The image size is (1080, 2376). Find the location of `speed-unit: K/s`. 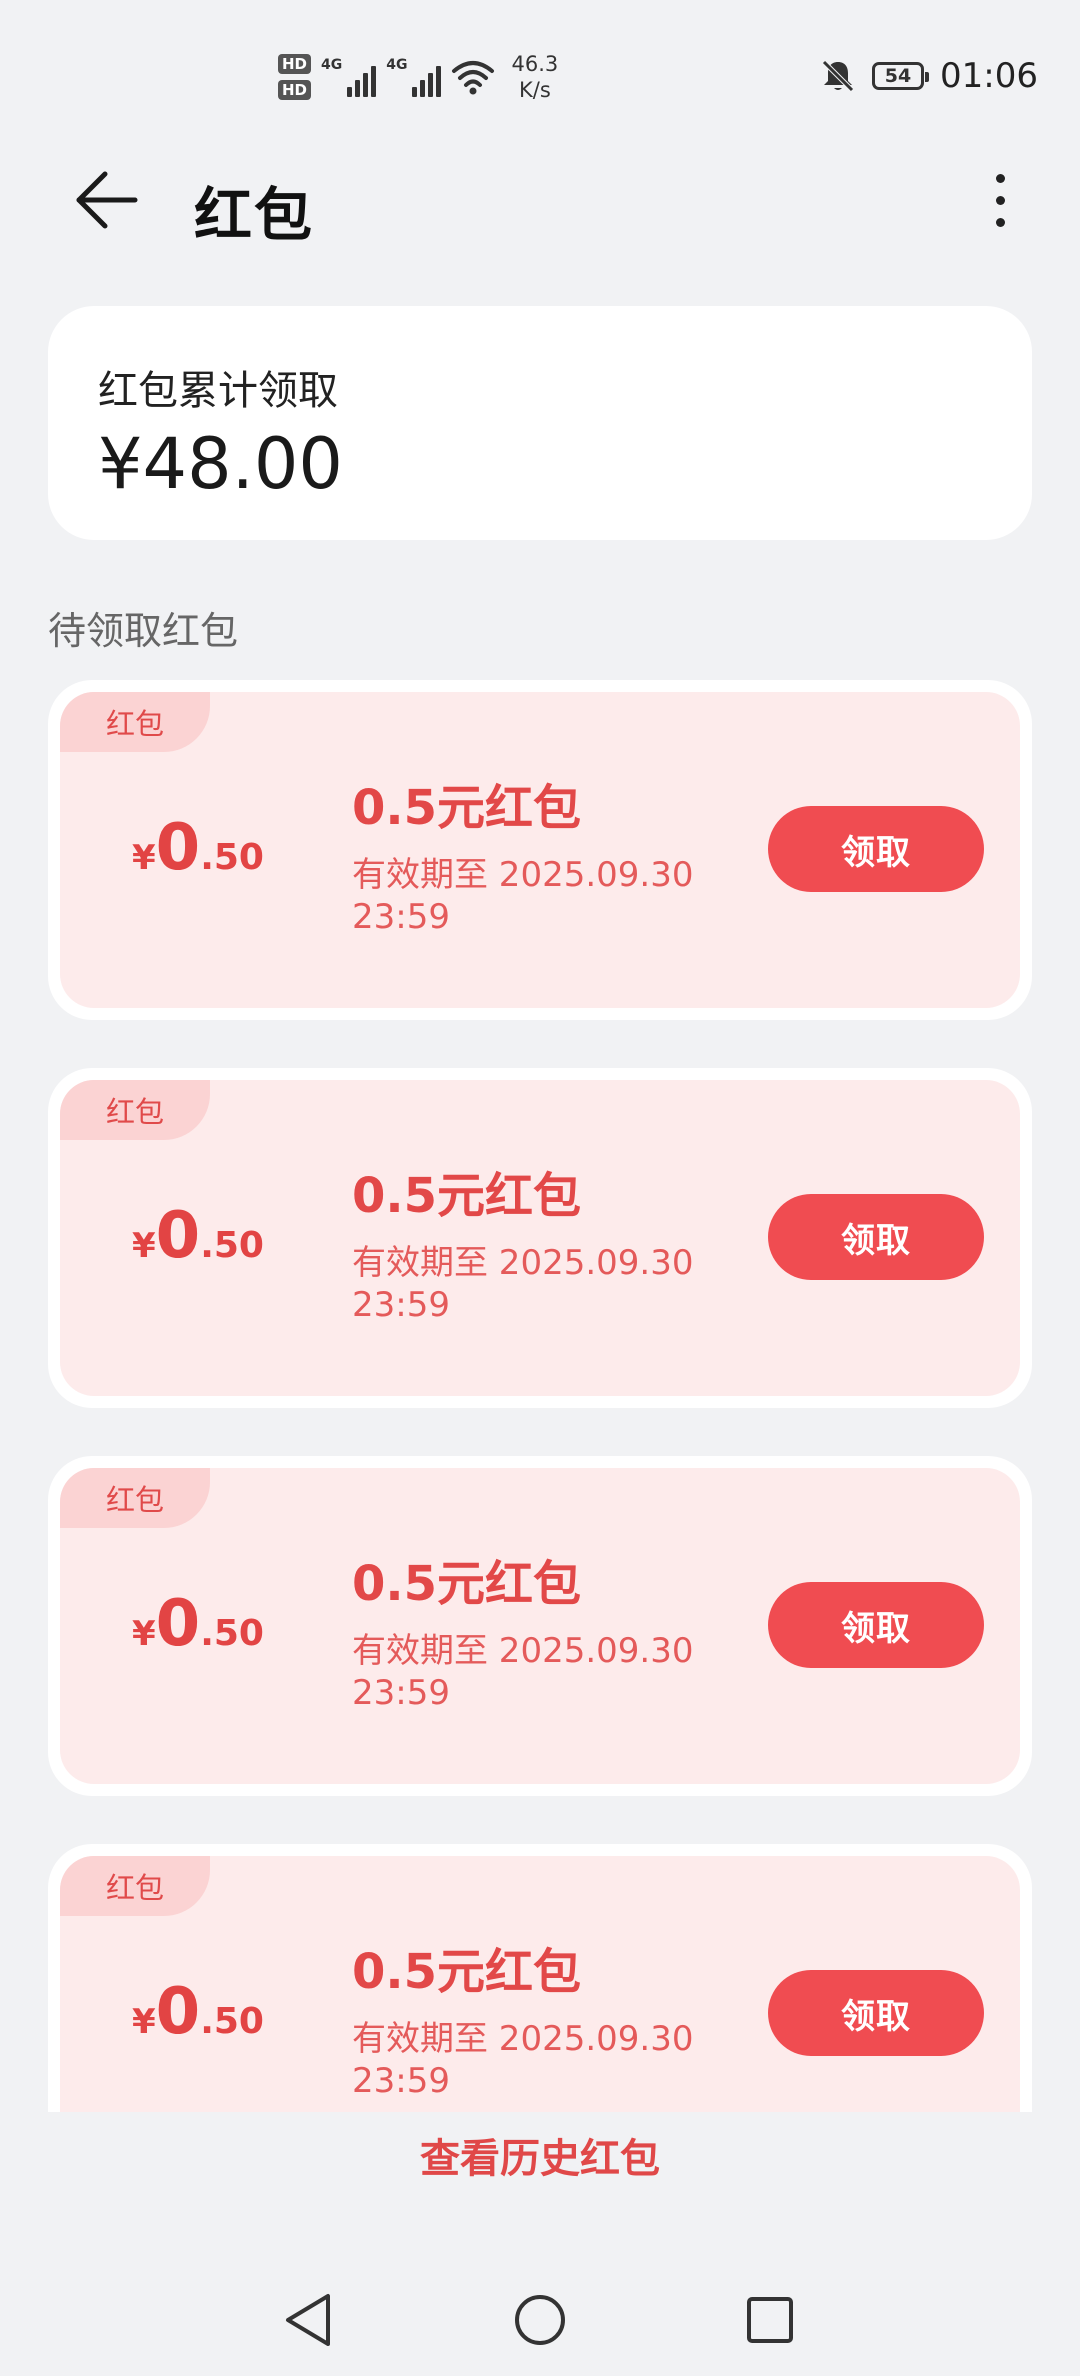

speed-unit: K/s is located at coordinates (534, 90).